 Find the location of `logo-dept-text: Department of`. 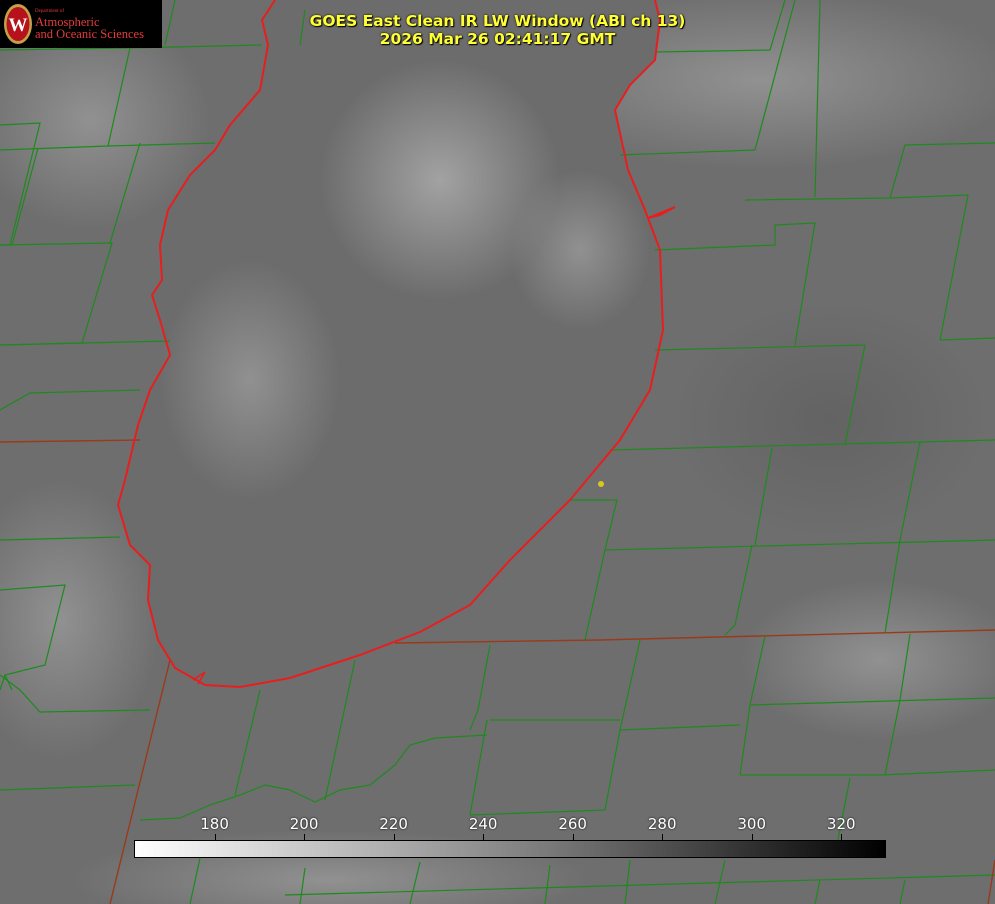

logo-dept-text: Department of is located at coordinates (50, 11).